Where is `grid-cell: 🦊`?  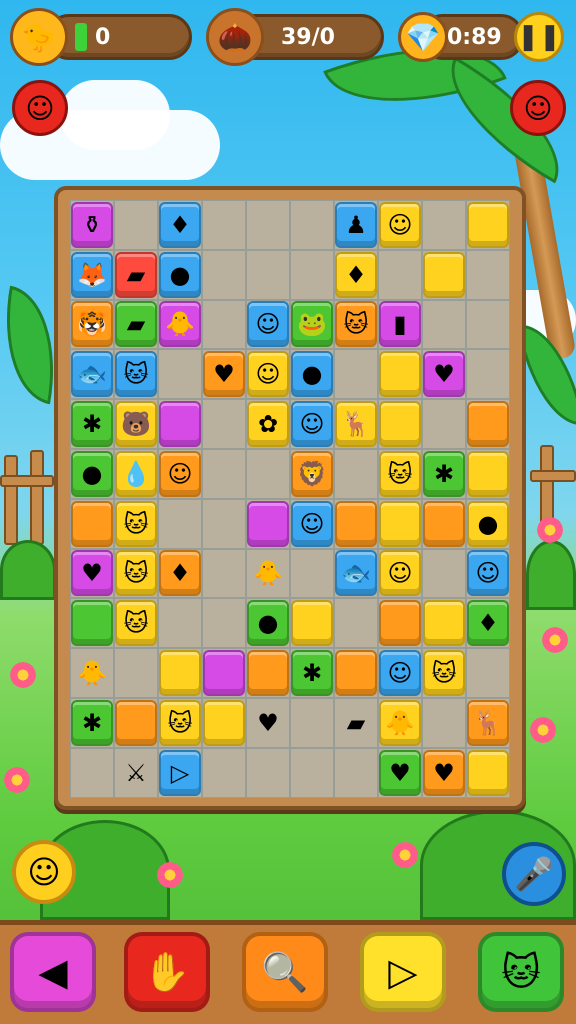
grid-cell: 🦊 is located at coordinates (92, 274).